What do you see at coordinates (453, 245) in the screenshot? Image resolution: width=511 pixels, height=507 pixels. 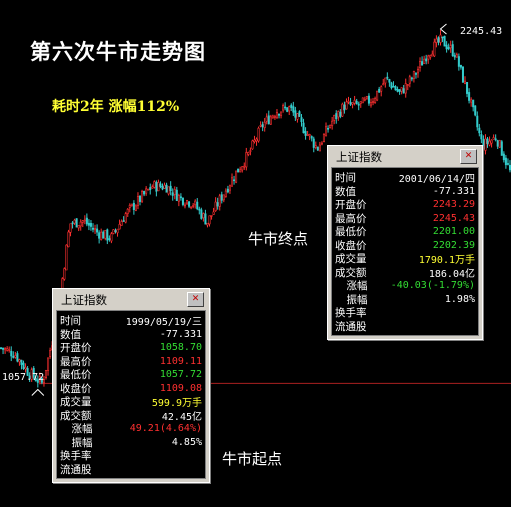 I see `value-close: 2202.39` at bounding box center [453, 245].